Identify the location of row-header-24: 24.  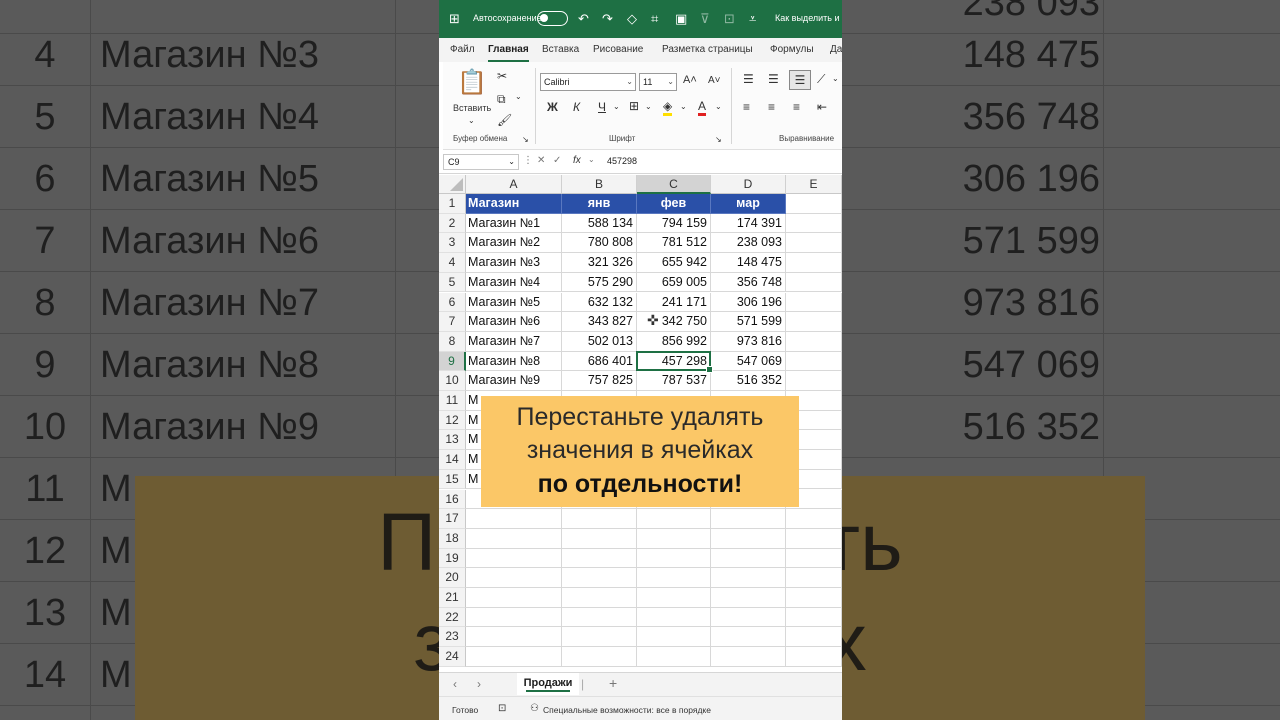
(452, 657).